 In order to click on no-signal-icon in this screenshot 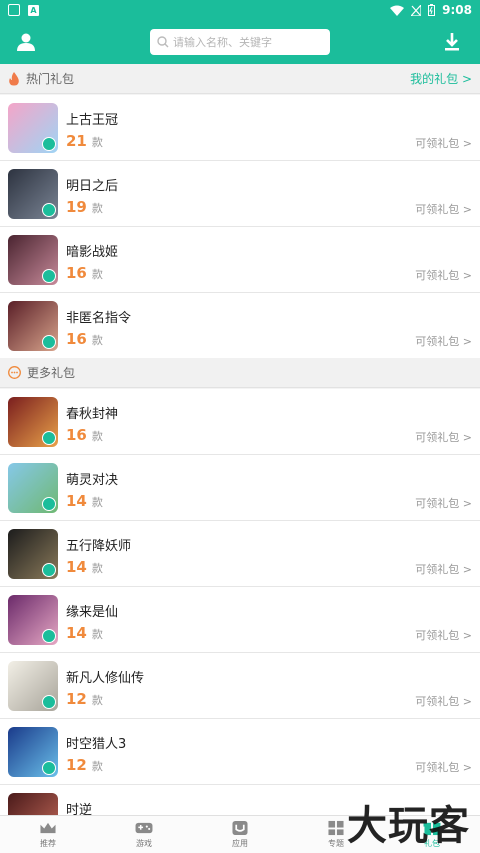, I will do `click(416, 10)`.